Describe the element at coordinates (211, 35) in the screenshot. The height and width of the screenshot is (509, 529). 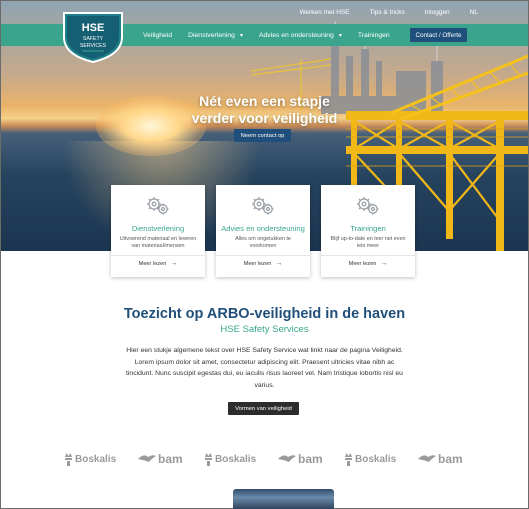
I see `nav-label: Dienstverlening` at that location.